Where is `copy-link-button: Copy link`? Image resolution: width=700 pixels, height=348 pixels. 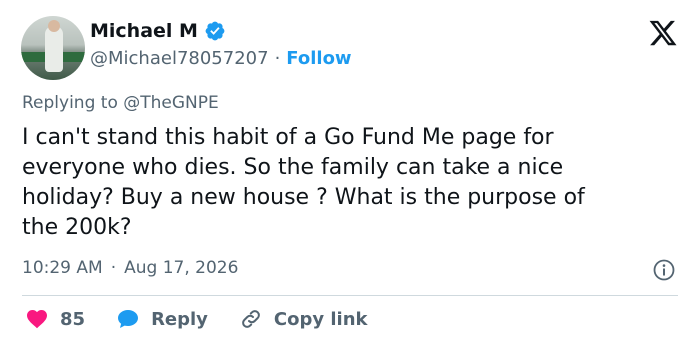 copy-link-button: Copy link is located at coordinates (303, 319).